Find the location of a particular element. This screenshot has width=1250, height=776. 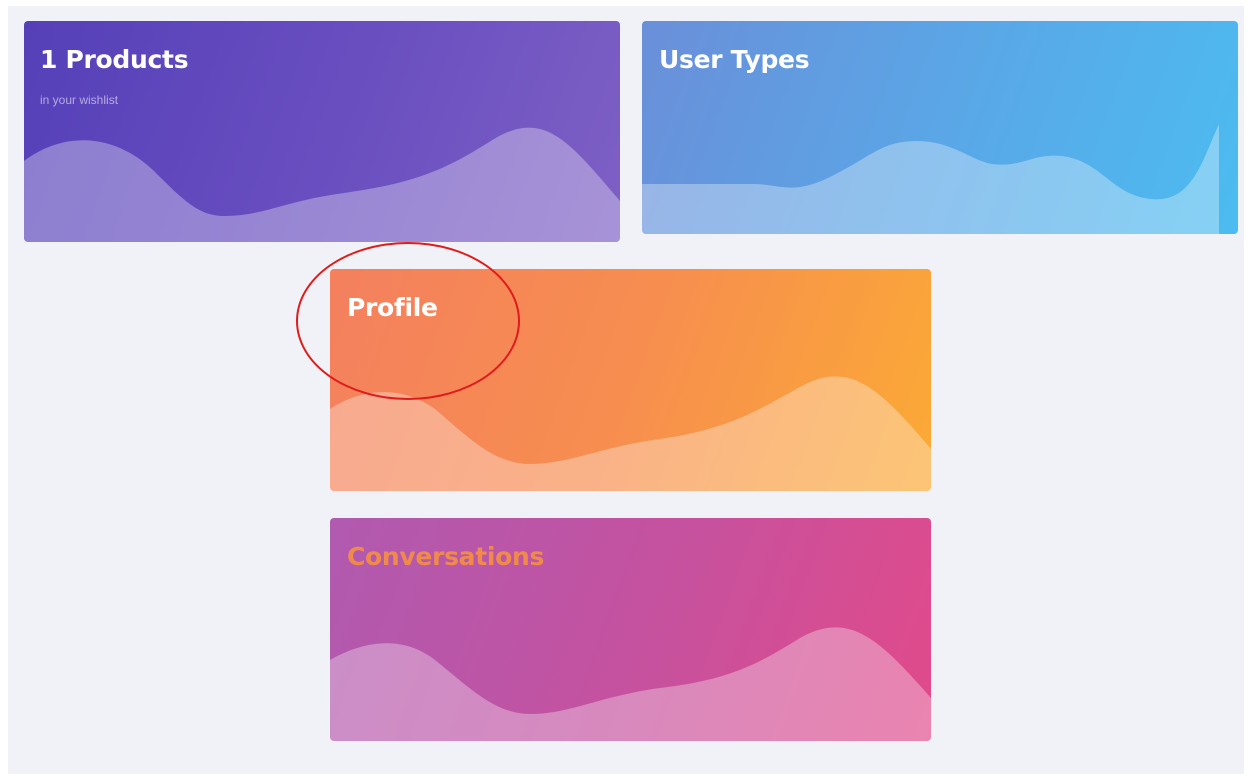

products-card-title: 1 Products is located at coordinates (114, 59).